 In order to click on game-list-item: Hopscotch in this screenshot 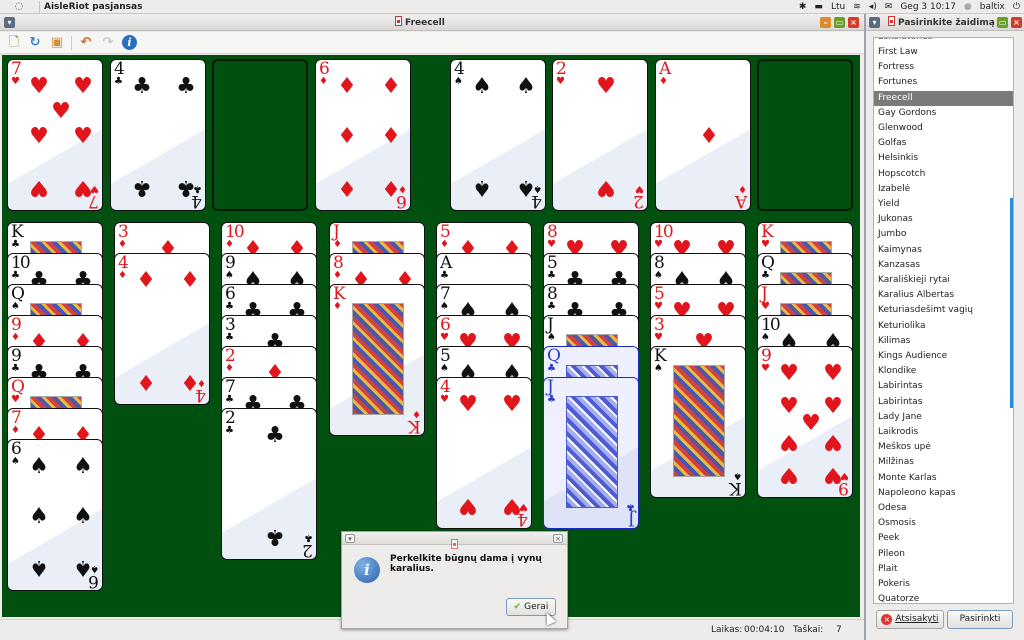, I will do `click(943, 174)`.